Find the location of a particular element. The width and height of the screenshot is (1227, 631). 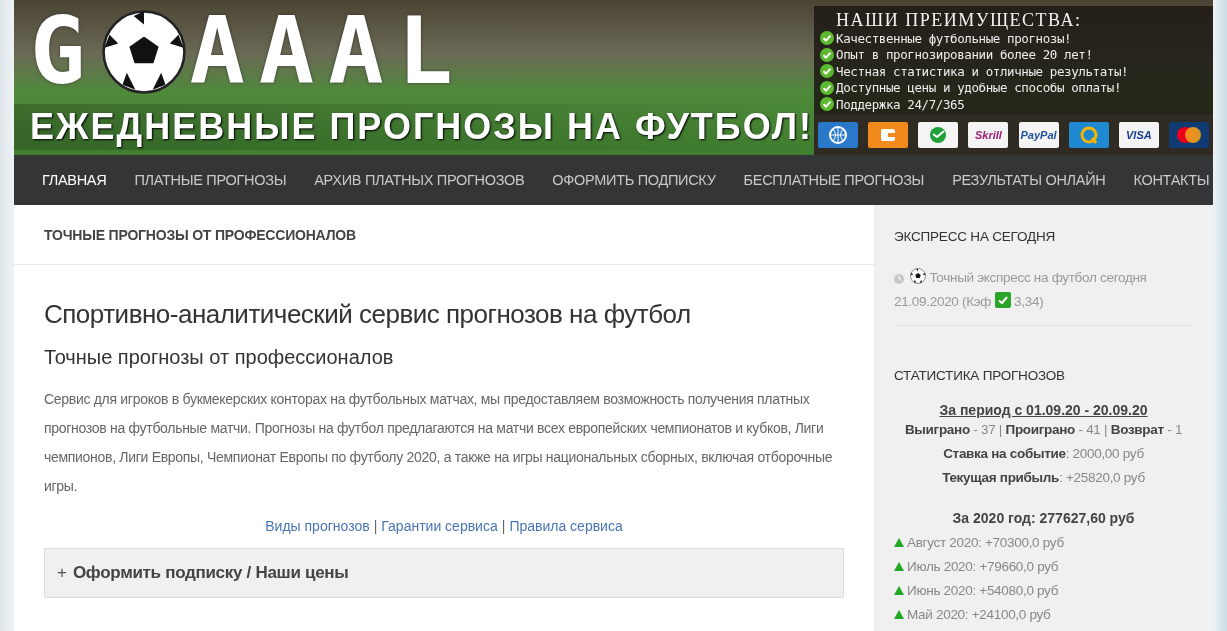

payment-logo: Skrill is located at coordinates (988, 134).